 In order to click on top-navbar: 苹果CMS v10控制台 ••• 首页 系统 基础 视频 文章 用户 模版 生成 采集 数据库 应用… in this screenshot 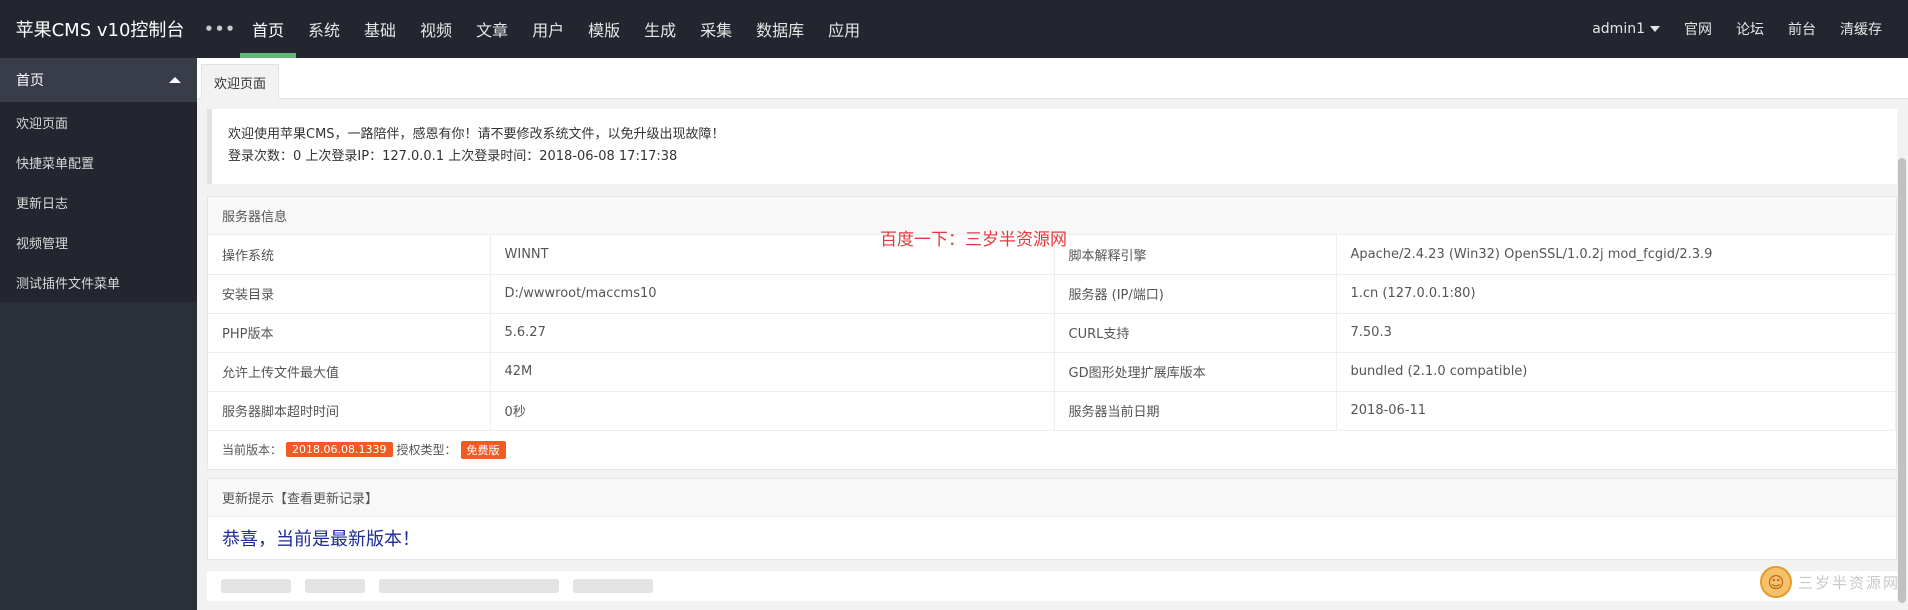, I will do `click(954, 29)`.